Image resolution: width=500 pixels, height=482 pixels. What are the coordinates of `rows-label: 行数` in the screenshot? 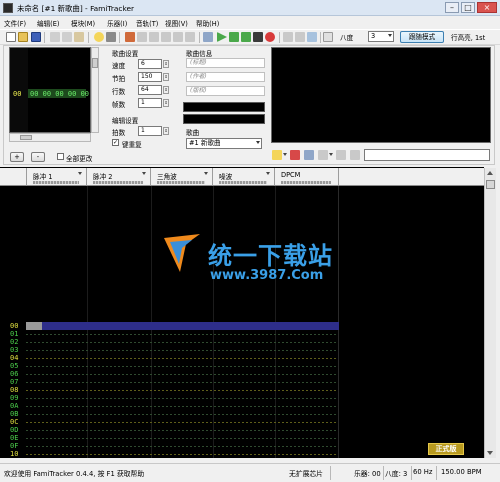 It's located at (119, 92).